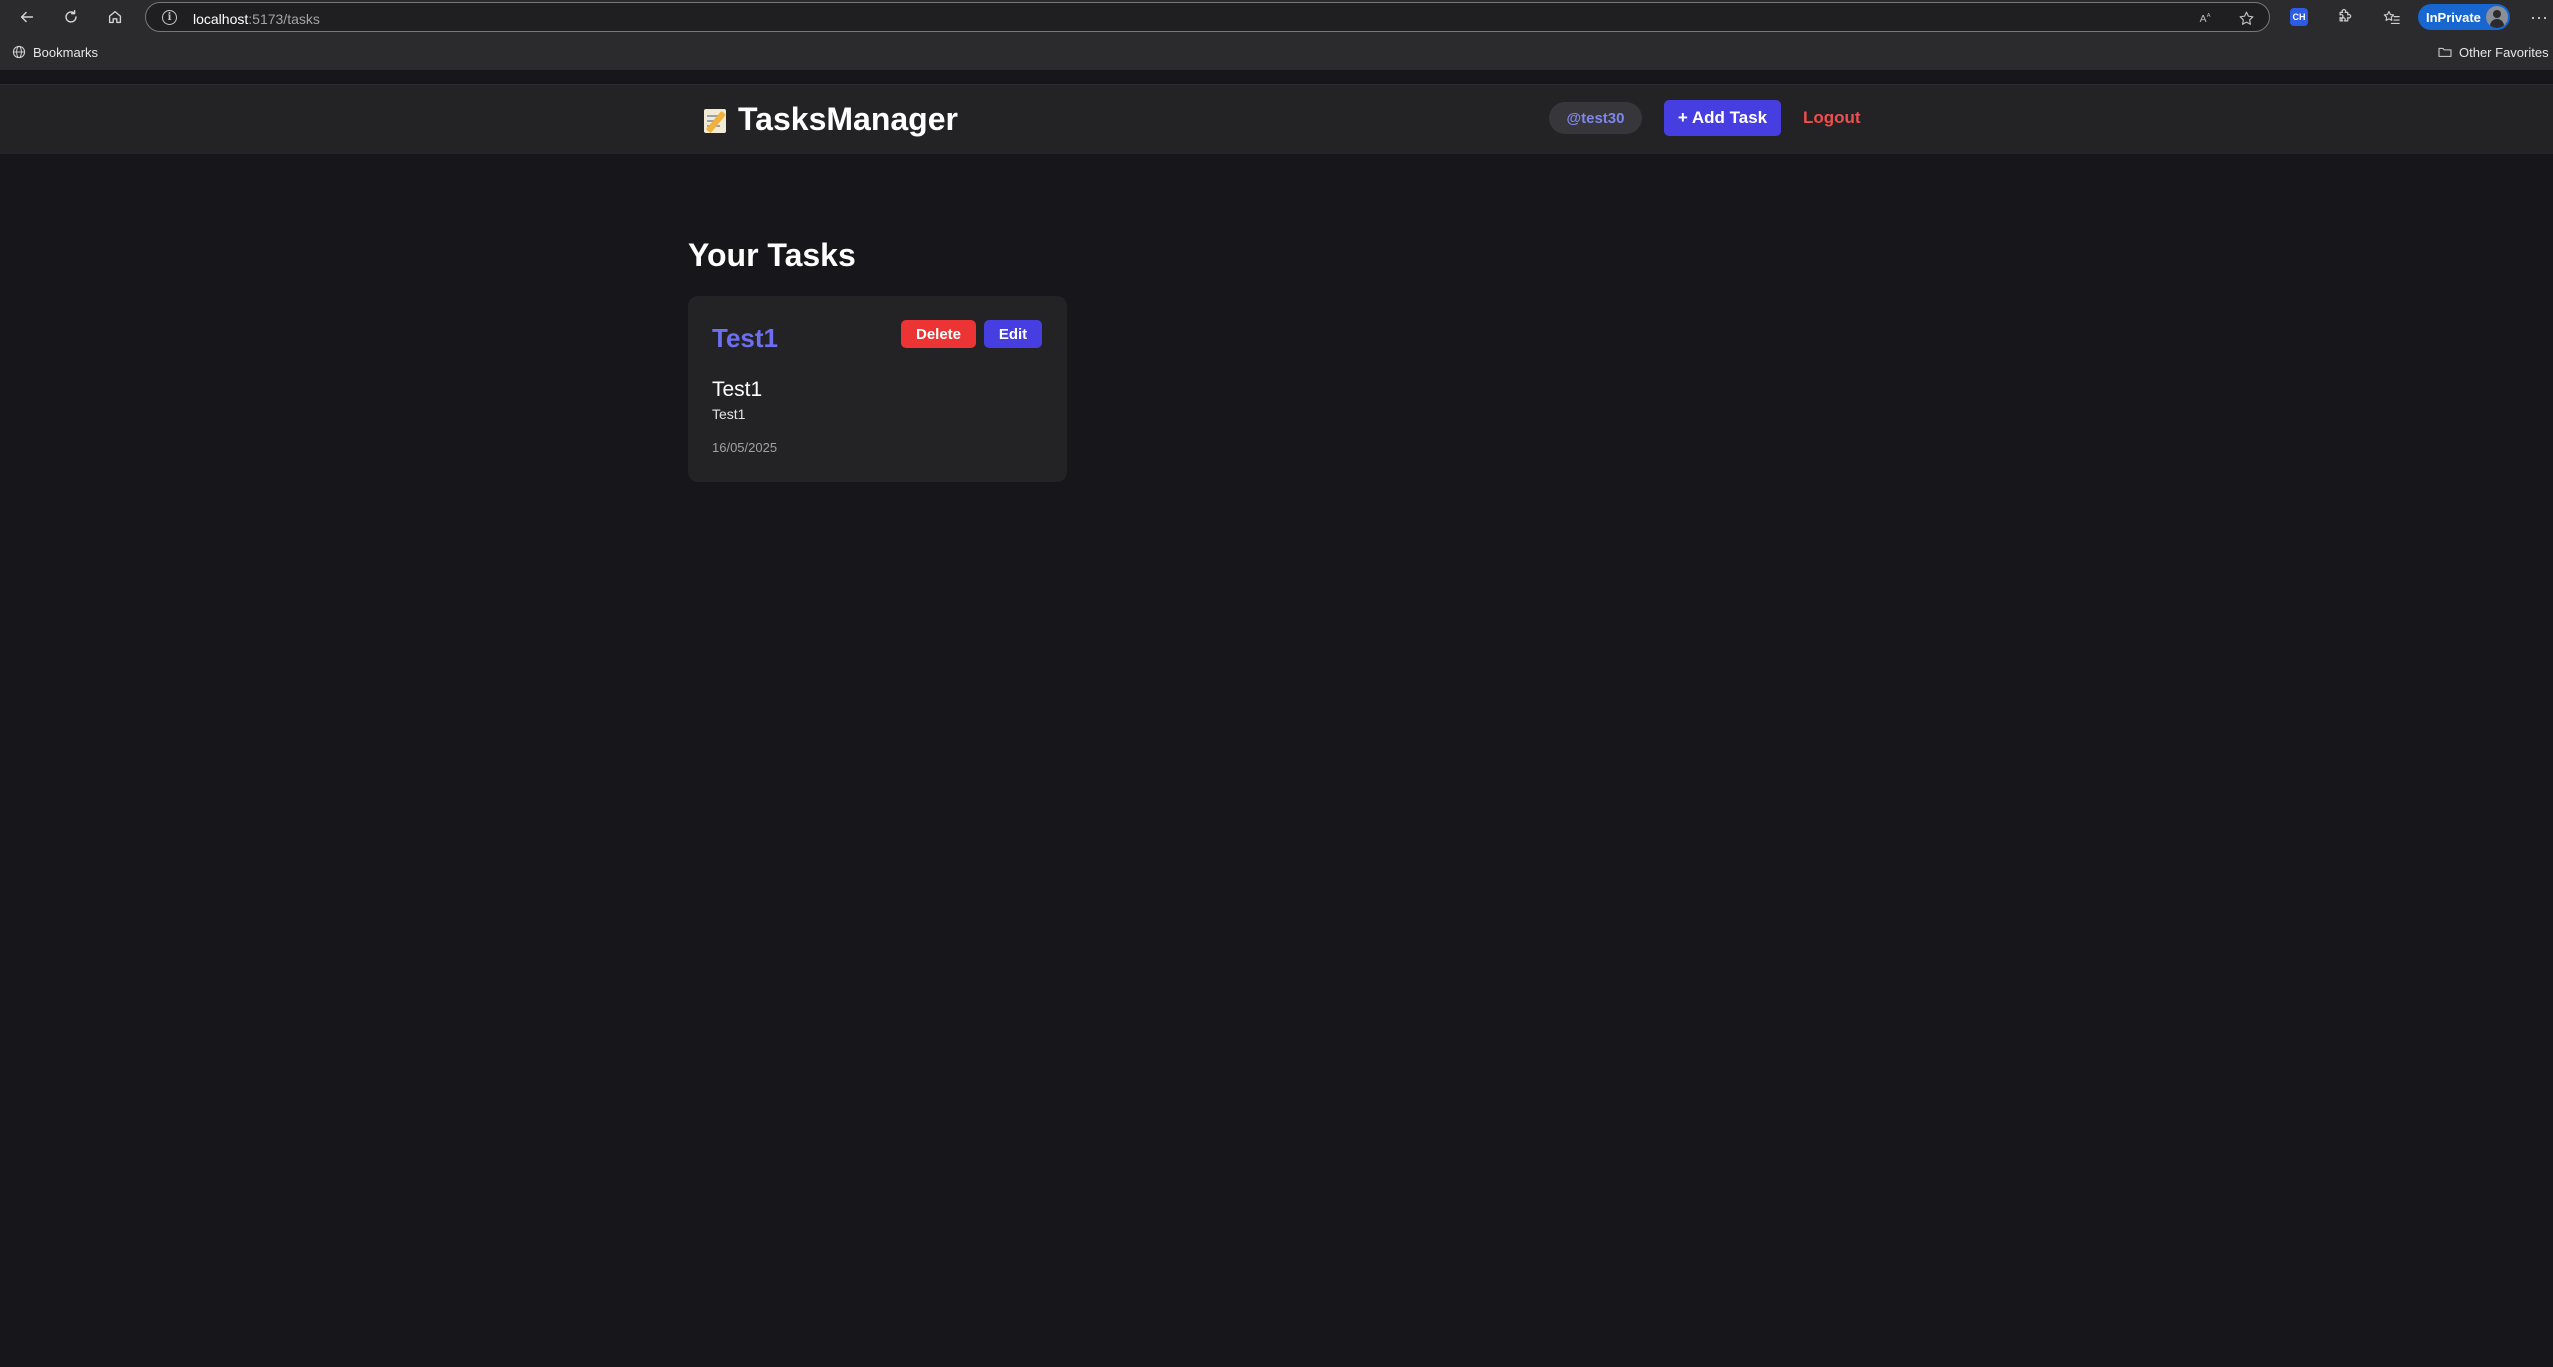 Image resolution: width=2553 pixels, height=1367 pixels. I want to click on more-options-icon: ···, so click(2539, 17).